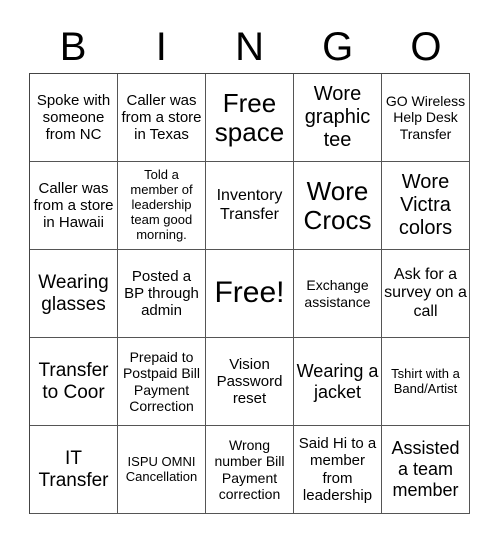 The width and height of the screenshot is (500, 544). Describe the element at coordinates (338, 470) in the screenshot. I see `bingo-cell: Said Hi to a member from leadership` at that location.